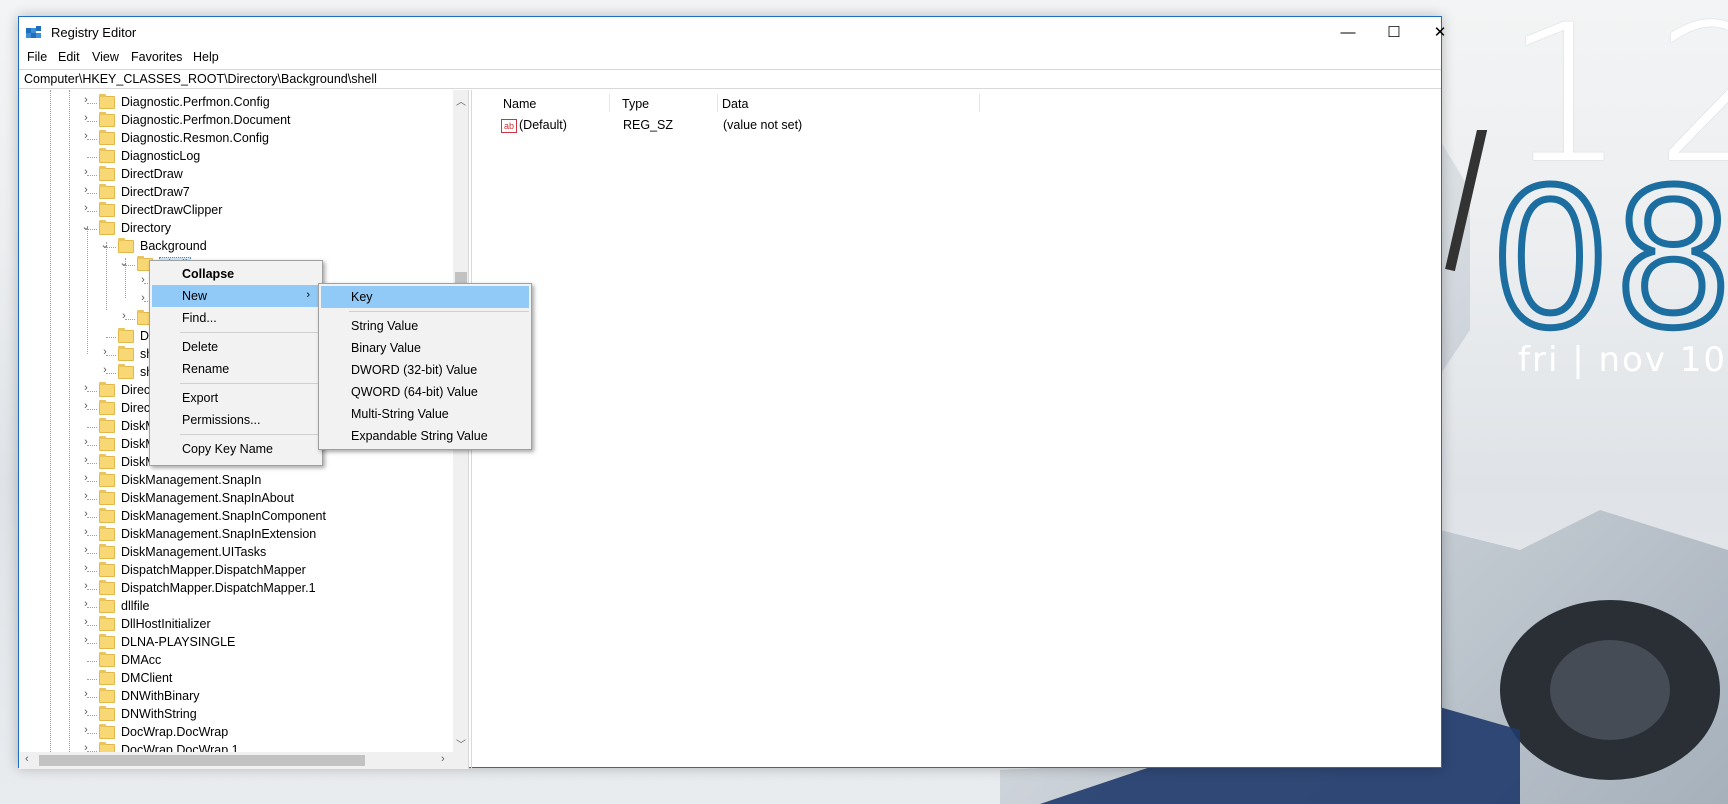  What do you see at coordinates (763, 125) in the screenshot?
I see `value-data: (value not set)` at bounding box center [763, 125].